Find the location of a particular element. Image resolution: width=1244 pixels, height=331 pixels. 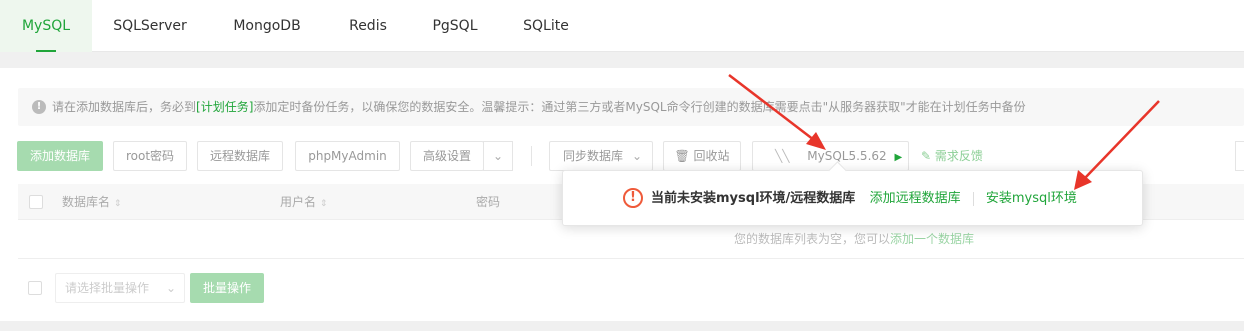

add-database-button: 添加数据库 is located at coordinates (60, 156).